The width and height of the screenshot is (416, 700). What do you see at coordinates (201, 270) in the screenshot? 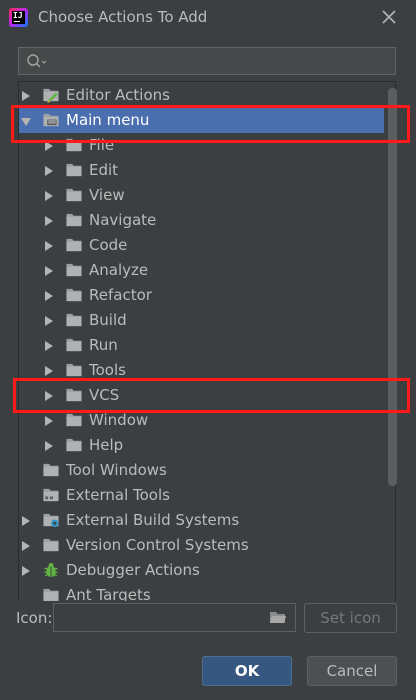
I see `tree-item-analyze: Analyze` at bounding box center [201, 270].